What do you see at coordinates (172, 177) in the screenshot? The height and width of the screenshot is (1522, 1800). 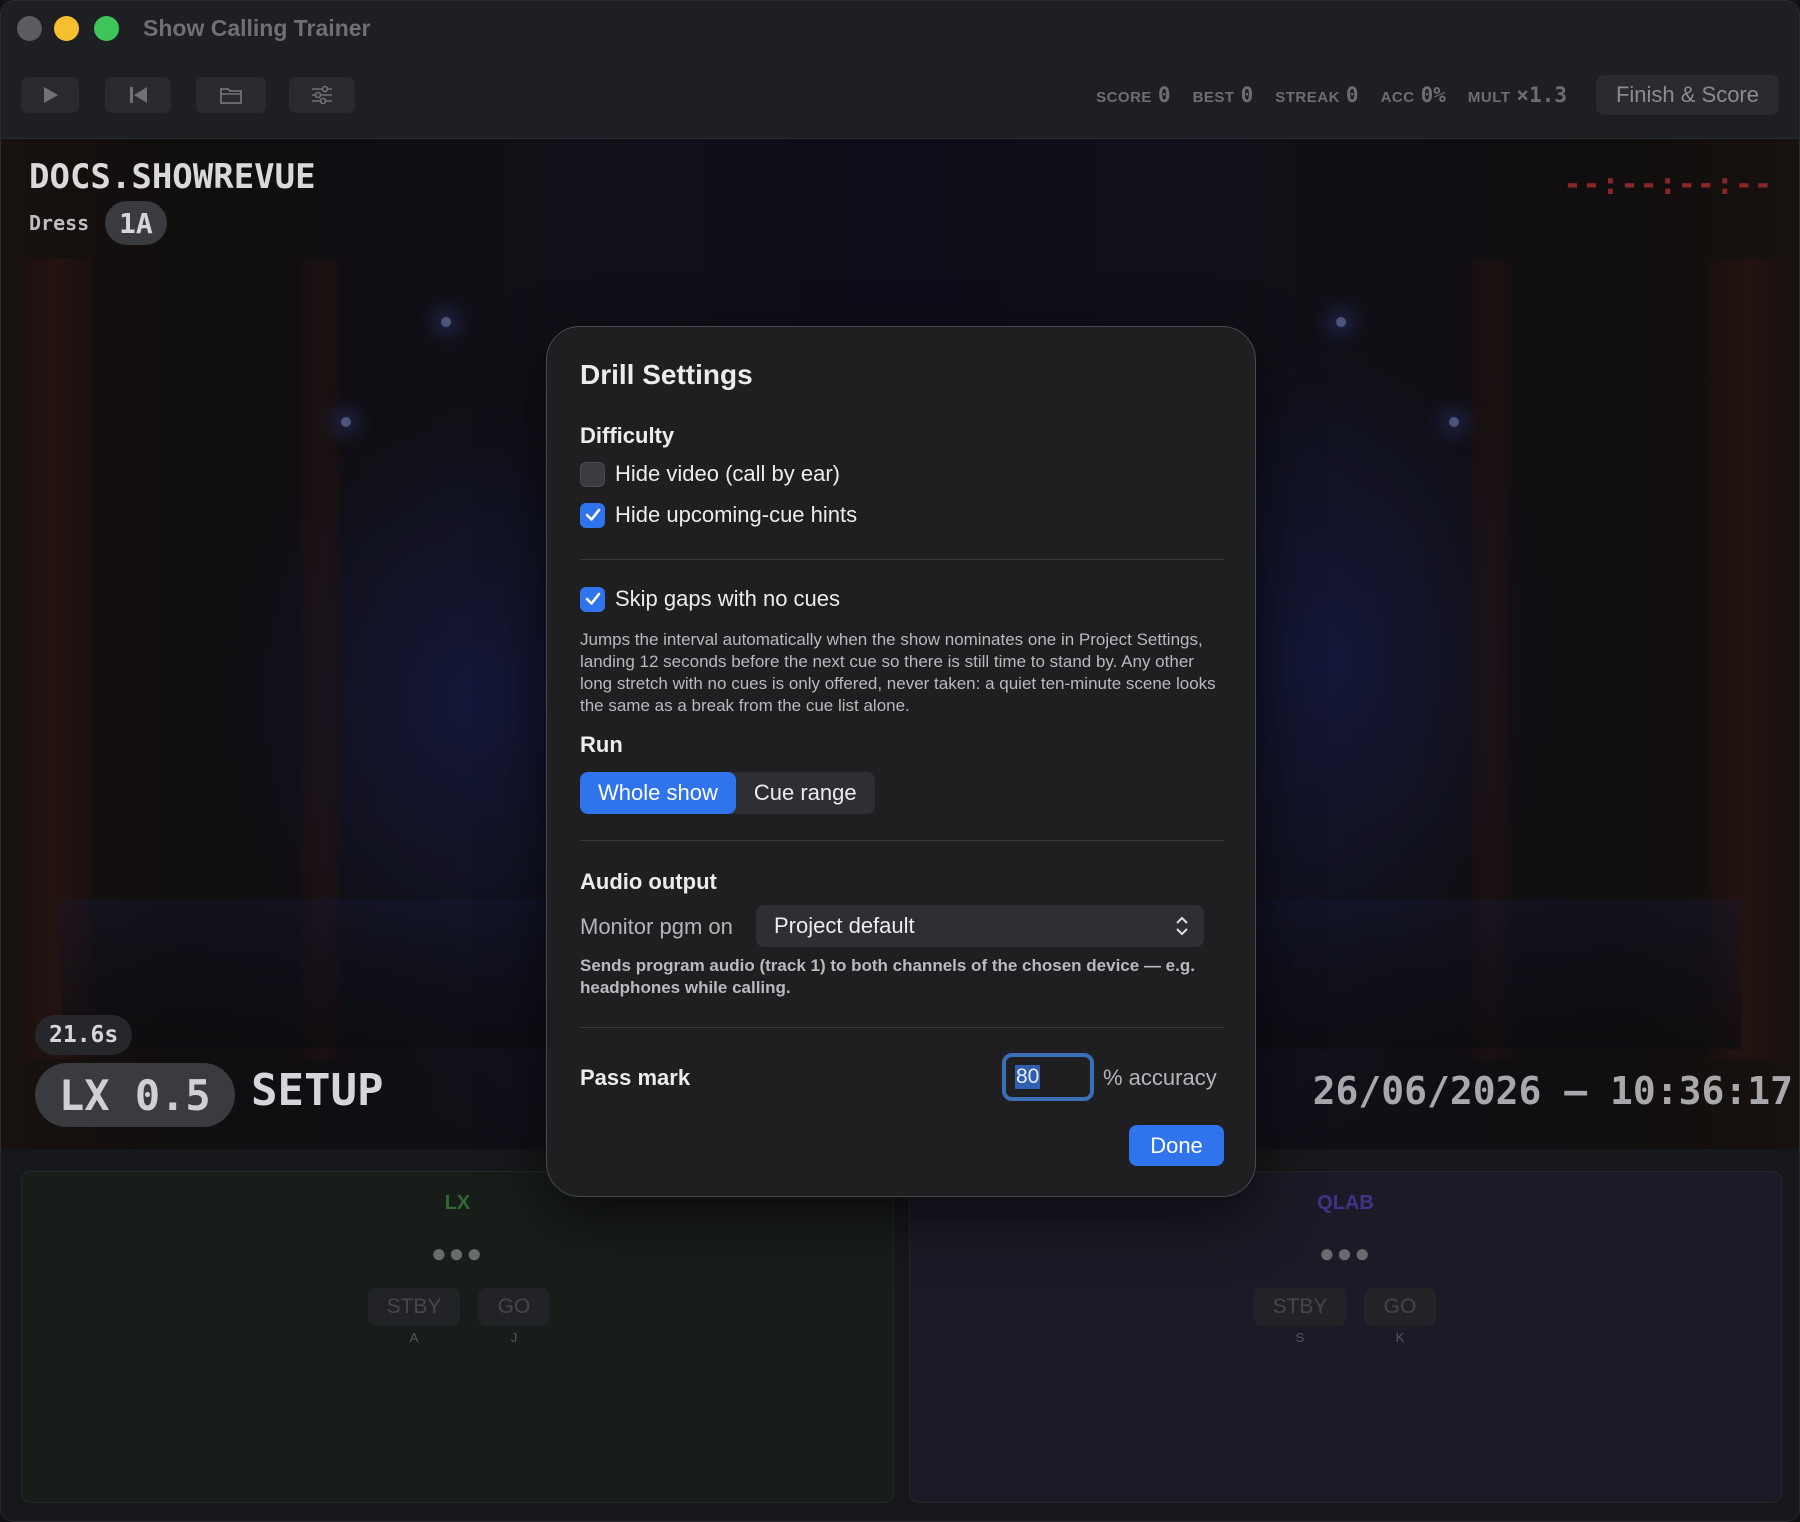 I see `show-name: DOCS.SHOWREVUE` at bounding box center [172, 177].